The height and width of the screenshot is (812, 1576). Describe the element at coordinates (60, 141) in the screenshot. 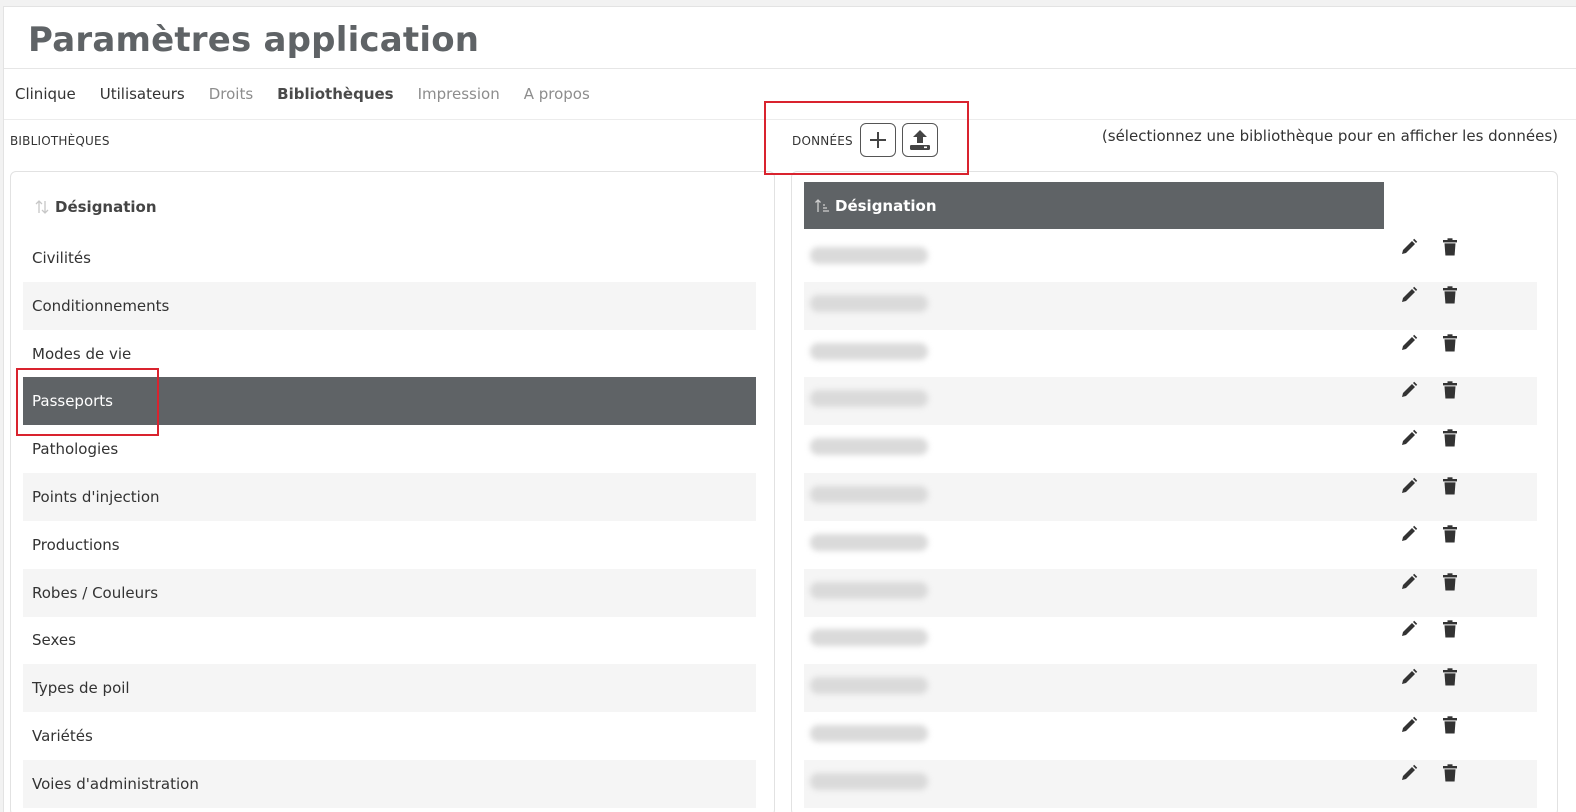

I see `libraries-section-label: BIBLIOTHÈQUES` at that location.